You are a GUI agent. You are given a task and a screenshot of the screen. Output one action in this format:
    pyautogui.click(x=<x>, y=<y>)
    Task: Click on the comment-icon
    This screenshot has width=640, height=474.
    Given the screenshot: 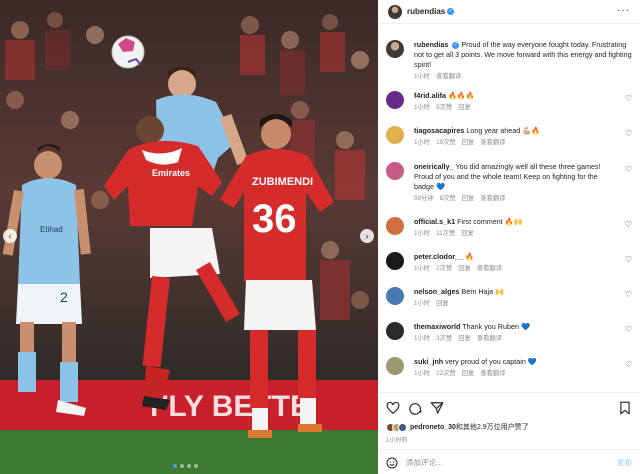 What is the action you would take?
    pyautogui.click(x=415, y=408)
    